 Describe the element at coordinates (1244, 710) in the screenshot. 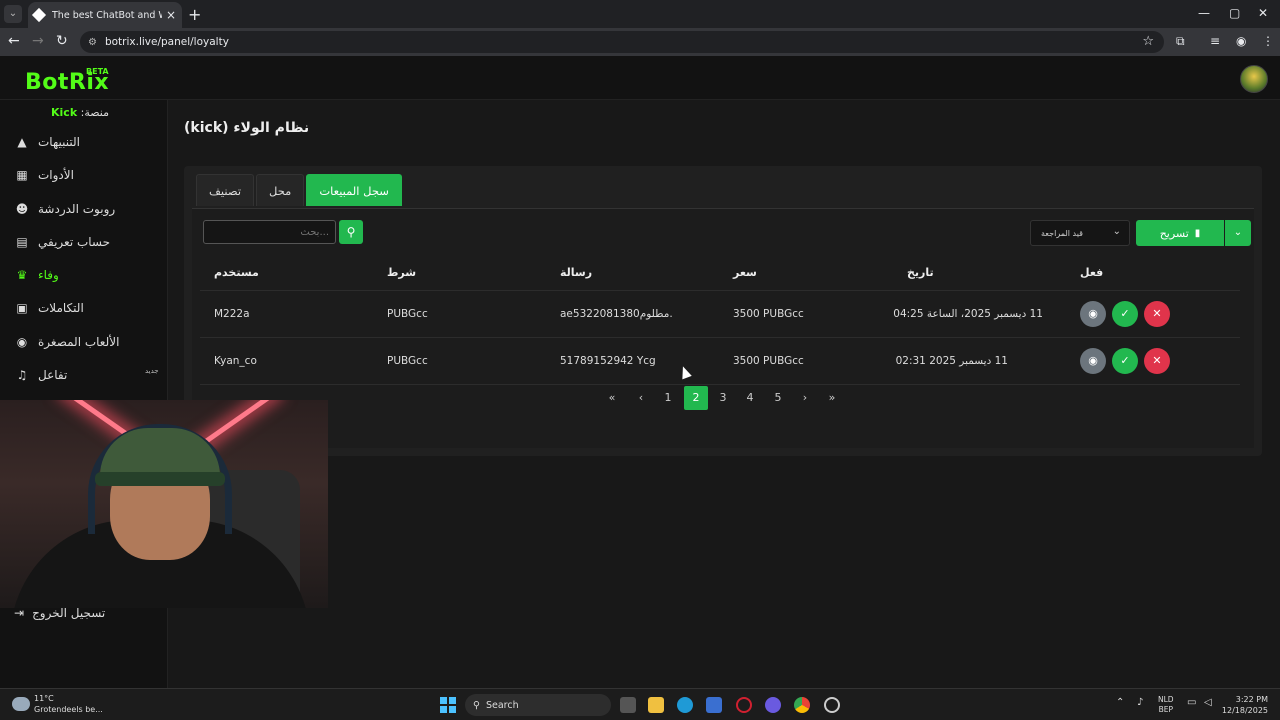

I see `clock-date: 12/18/2025` at that location.